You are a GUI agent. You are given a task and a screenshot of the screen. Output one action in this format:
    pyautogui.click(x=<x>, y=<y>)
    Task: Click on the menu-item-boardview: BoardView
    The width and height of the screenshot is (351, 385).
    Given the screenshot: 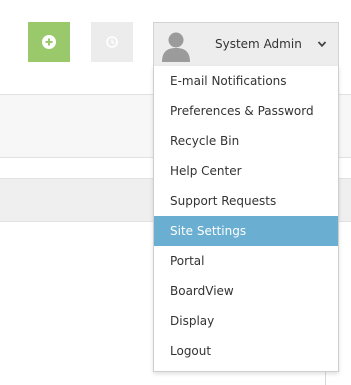 What is the action you would take?
    pyautogui.click(x=246, y=291)
    